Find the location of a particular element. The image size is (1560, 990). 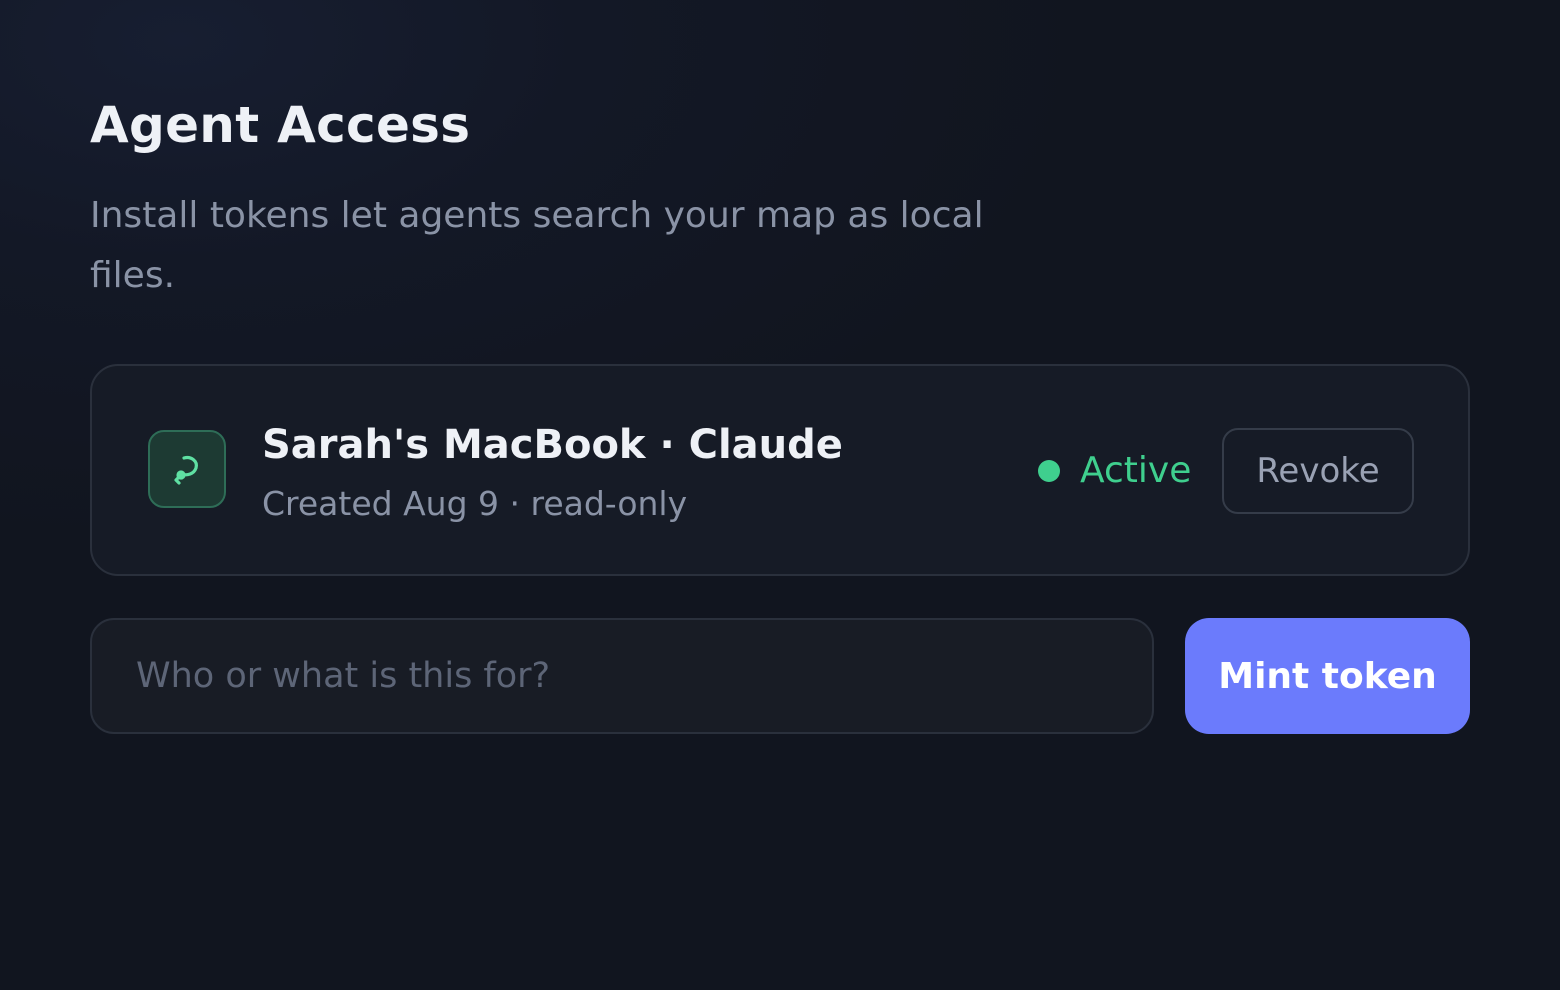

revoke-button: Revoke is located at coordinates (1318, 471).